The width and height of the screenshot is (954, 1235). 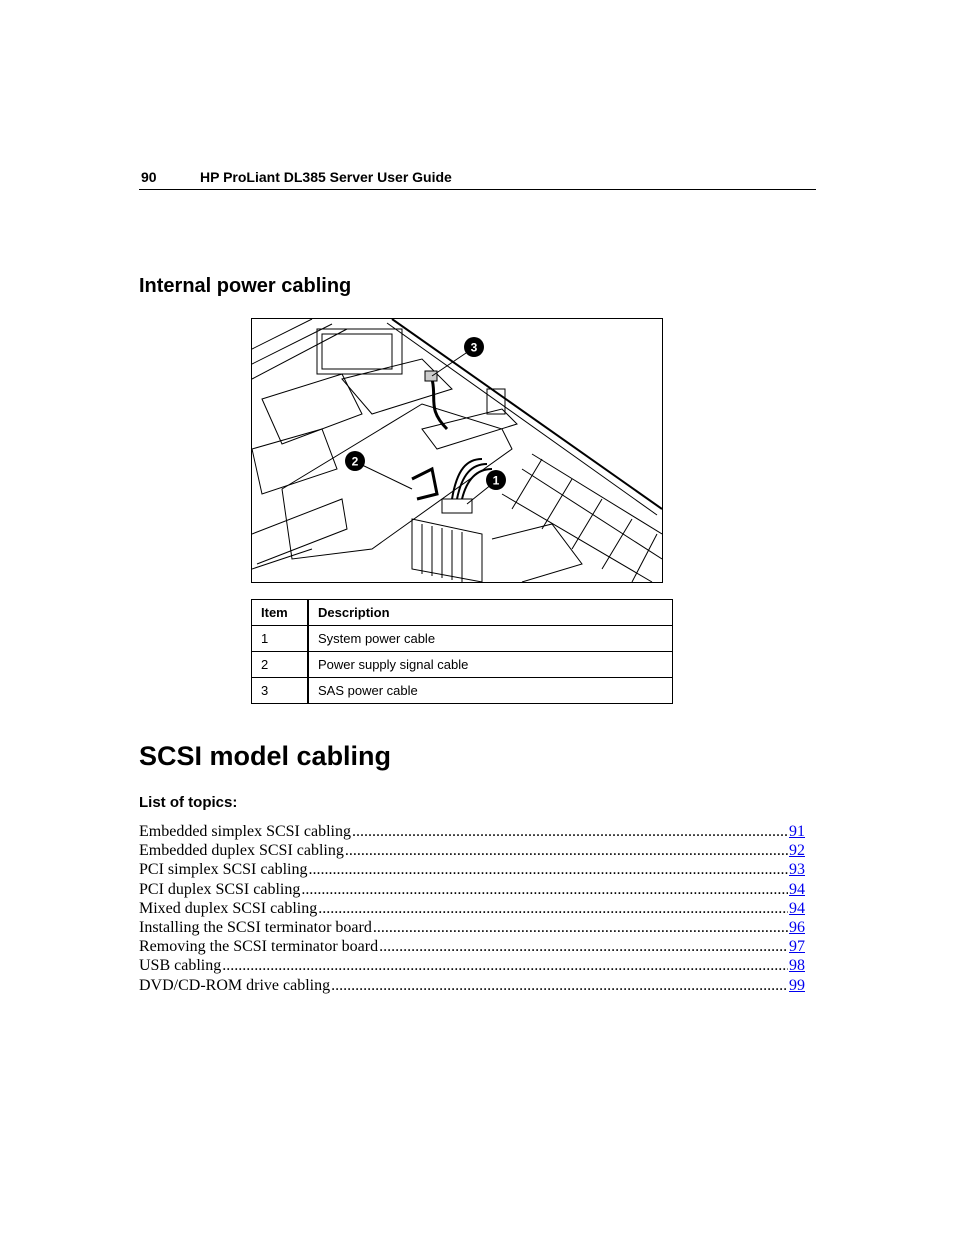 I want to click on list-item: Embedded duplex SCSI cabling 92, so click(x=472, y=850).